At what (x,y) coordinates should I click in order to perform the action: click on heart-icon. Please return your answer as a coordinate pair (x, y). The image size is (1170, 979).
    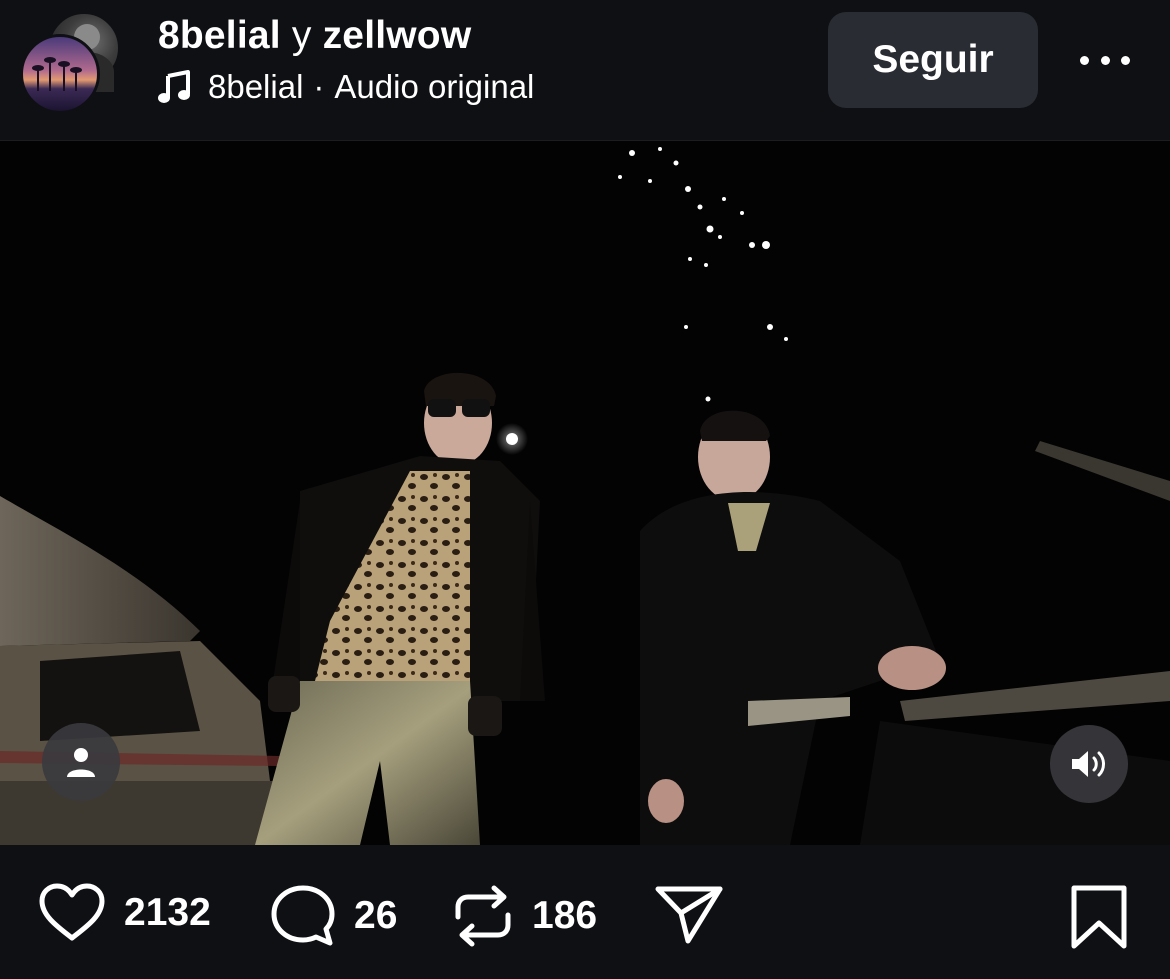
    Looking at the image, I should click on (72, 913).